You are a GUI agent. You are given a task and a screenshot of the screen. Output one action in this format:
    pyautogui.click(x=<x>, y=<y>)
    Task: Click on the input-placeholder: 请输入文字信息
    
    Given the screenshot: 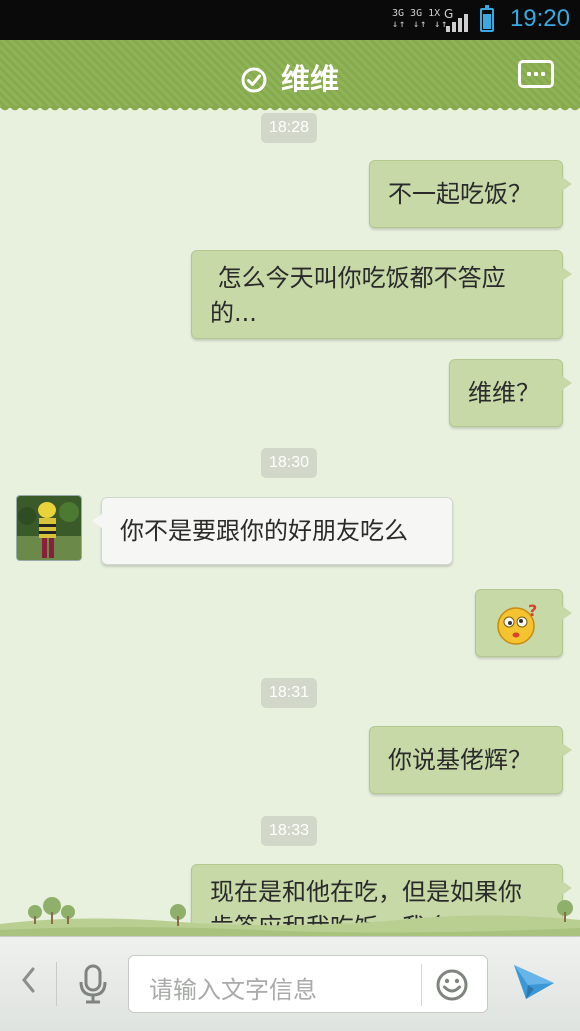 What is the action you would take?
    pyautogui.click(x=233, y=990)
    